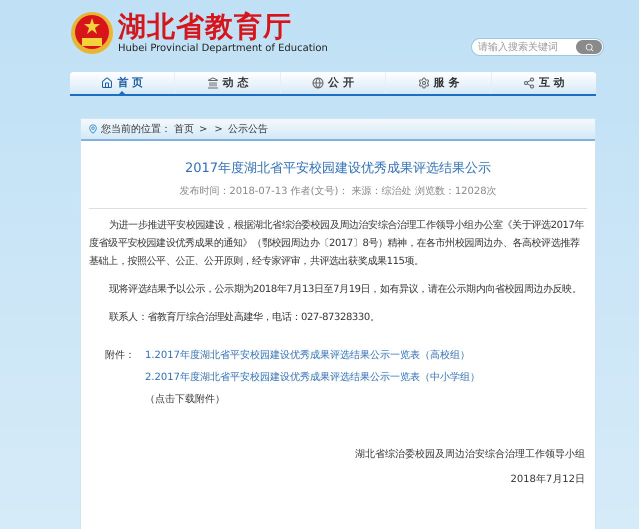 Image resolution: width=639 pixels, height=529 pixels. I want to click on nav-tab: 互 动, so click(543, 83).